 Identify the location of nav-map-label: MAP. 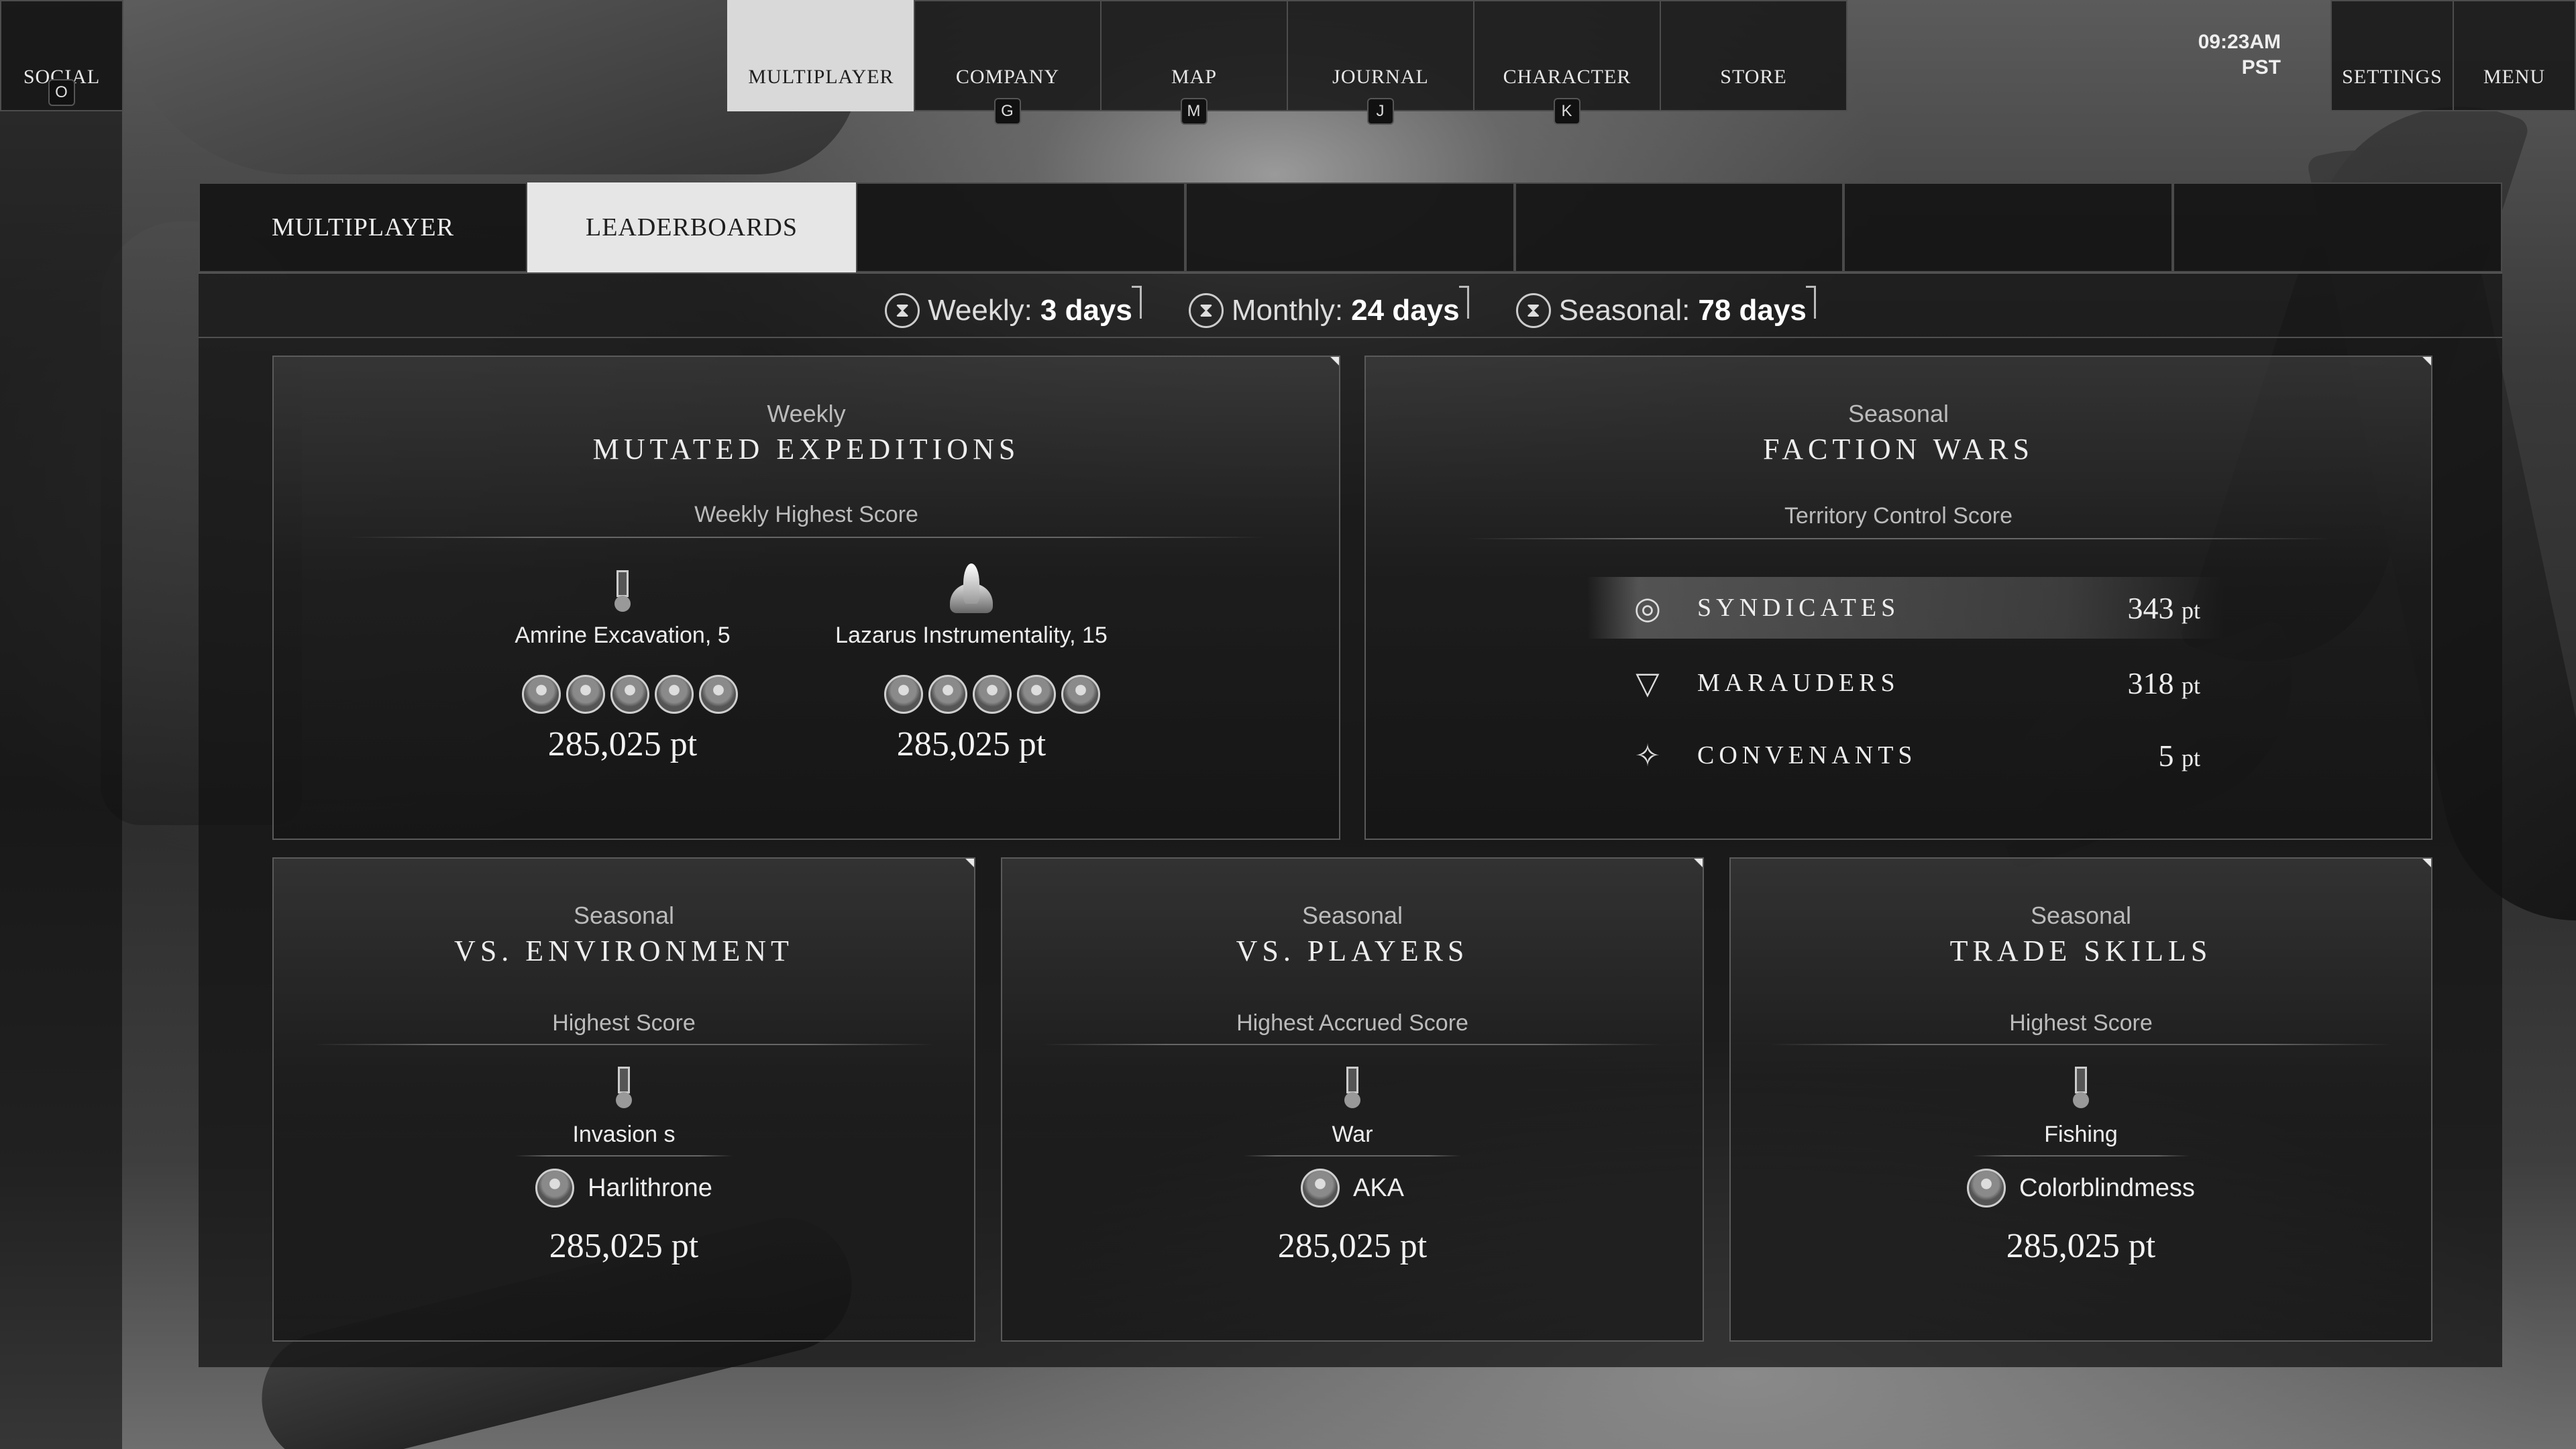
(1194, 77).